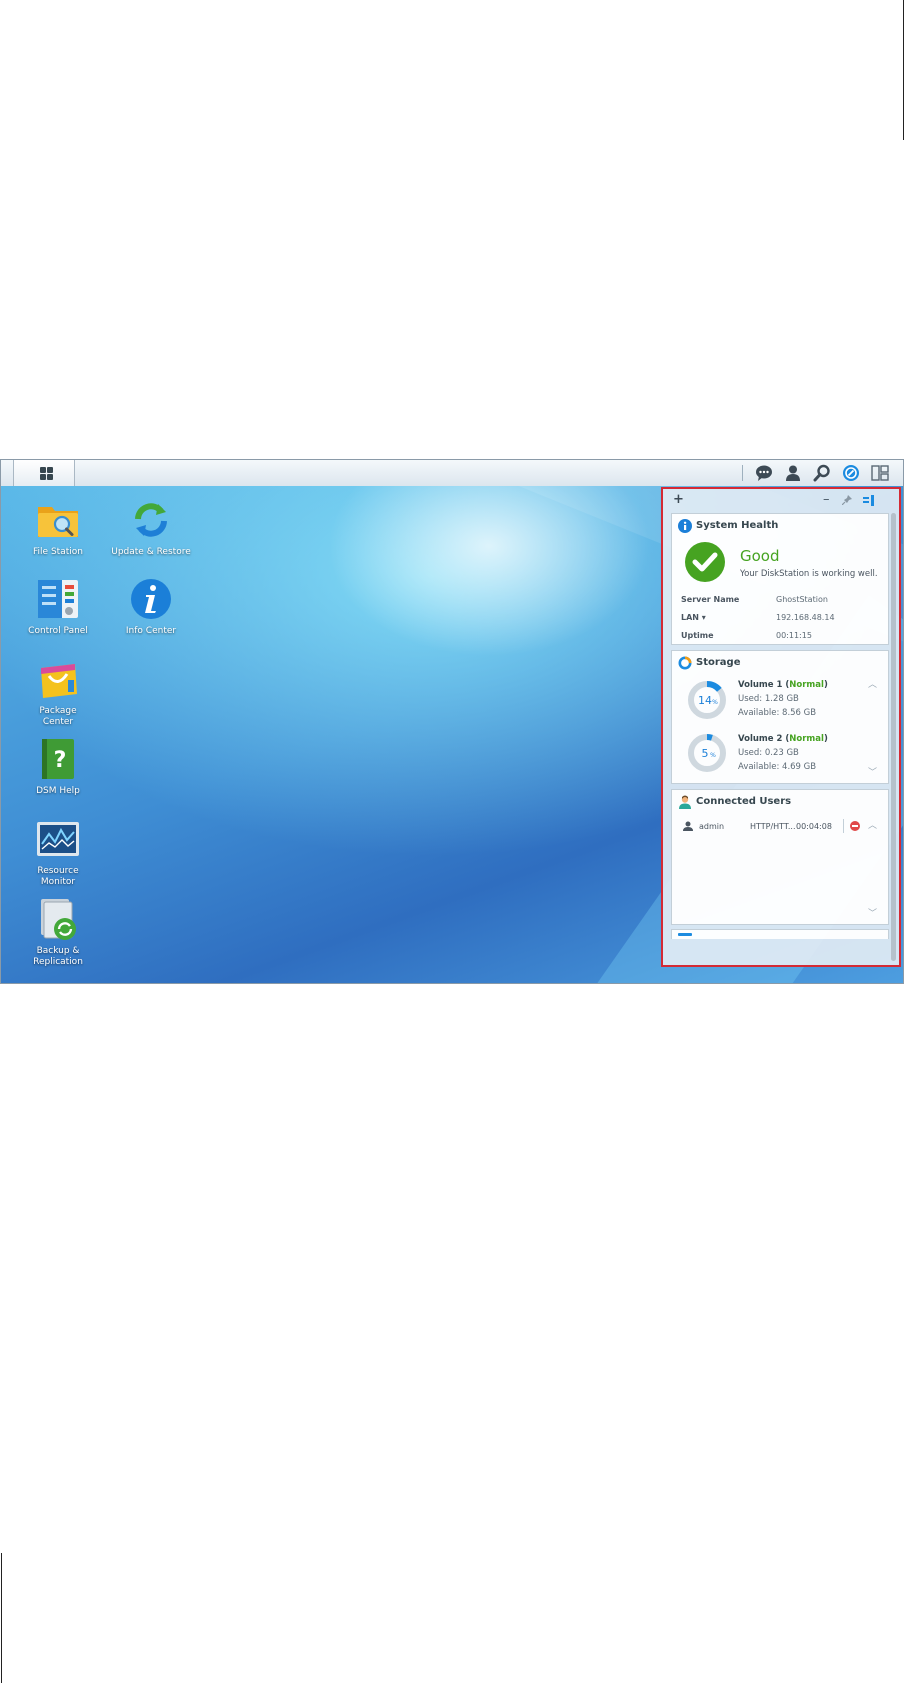 The width and height of the screenshot is (906, 1683). What do you see at coordinates (697, 635) in the screenshot?
I see `uptime-label: Uptime` at bounding box center [697, 635].